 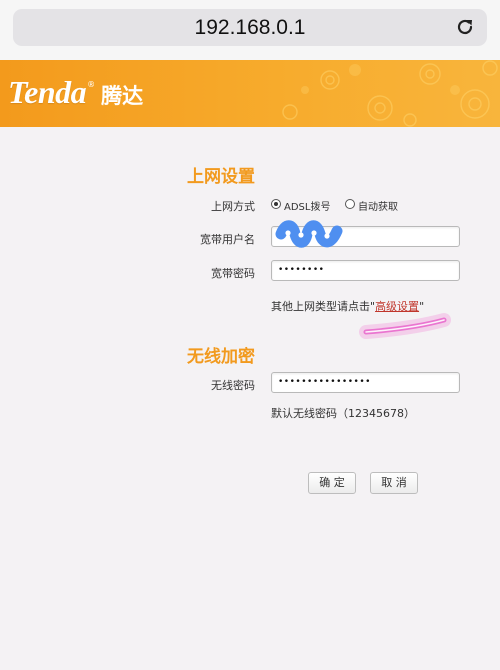 What do you see at coordinates (390, 93) in the screenshot?
I see `header-decoration` at bounding box center [390, 93].